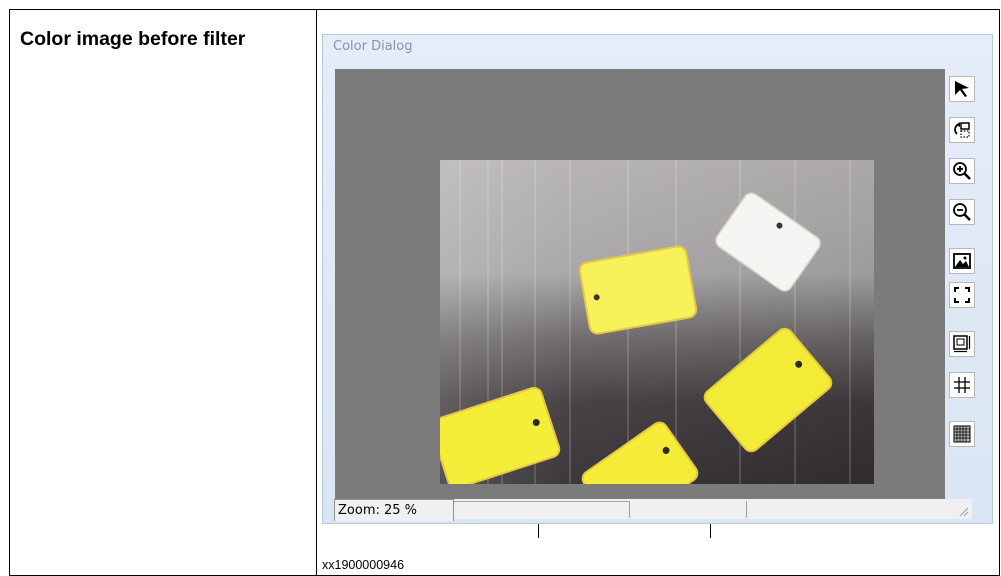 The height and width of the screenshot is (576, 1001). What do you see at coordinates (373, 46) in the screenshot?
I see `dialog-title: Color Dialog` at bounding box center [373, 46].